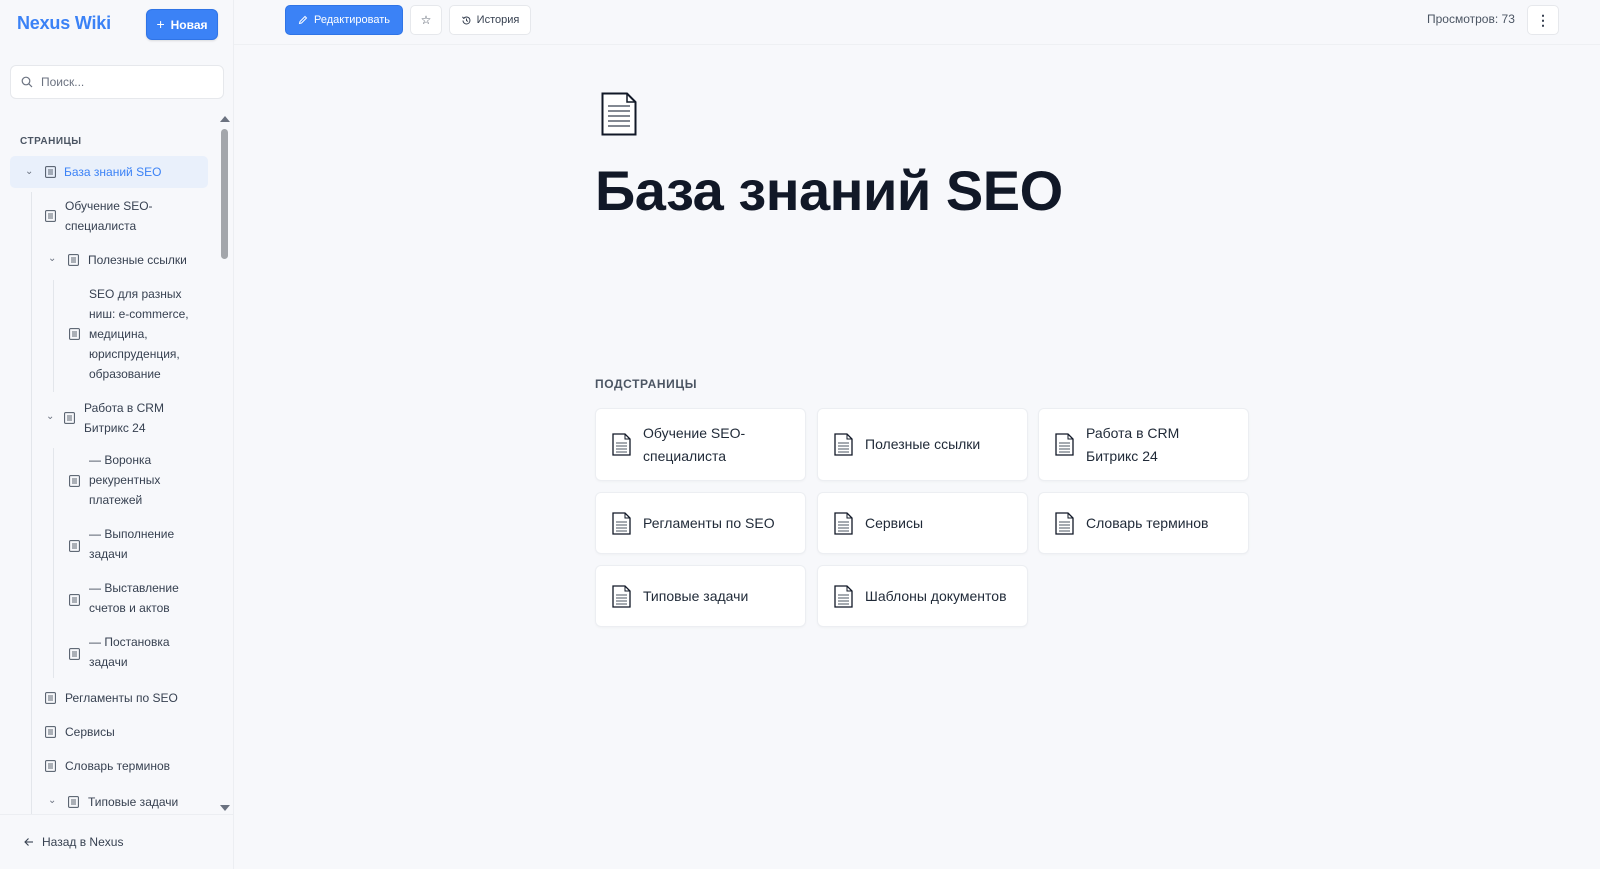 The image size is (1600, 869). What do you see at coordinates (224, 194) in the screenshot?
I see `scroll-thumb` at bounding box center [224, 194].